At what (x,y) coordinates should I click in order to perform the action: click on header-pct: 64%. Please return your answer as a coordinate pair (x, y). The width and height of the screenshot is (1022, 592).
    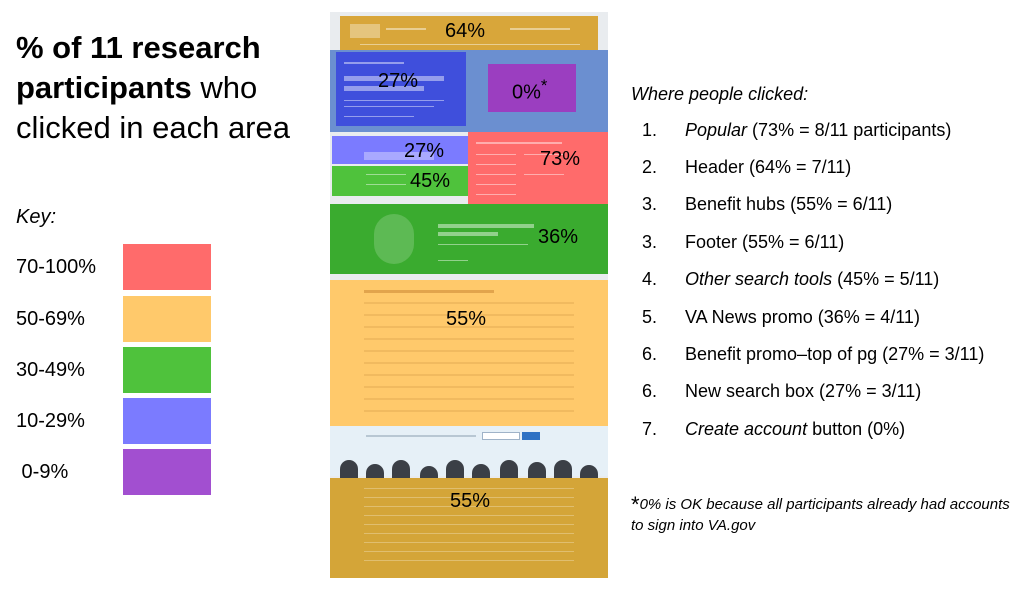
    Looking at the image, I should click on (465, 31).